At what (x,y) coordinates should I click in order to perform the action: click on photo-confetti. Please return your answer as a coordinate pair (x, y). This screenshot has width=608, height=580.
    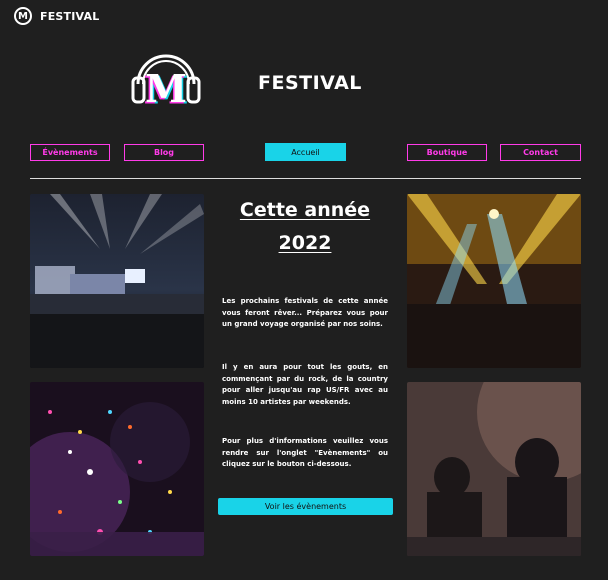
    Looking at the image, I should click on (117, 469).